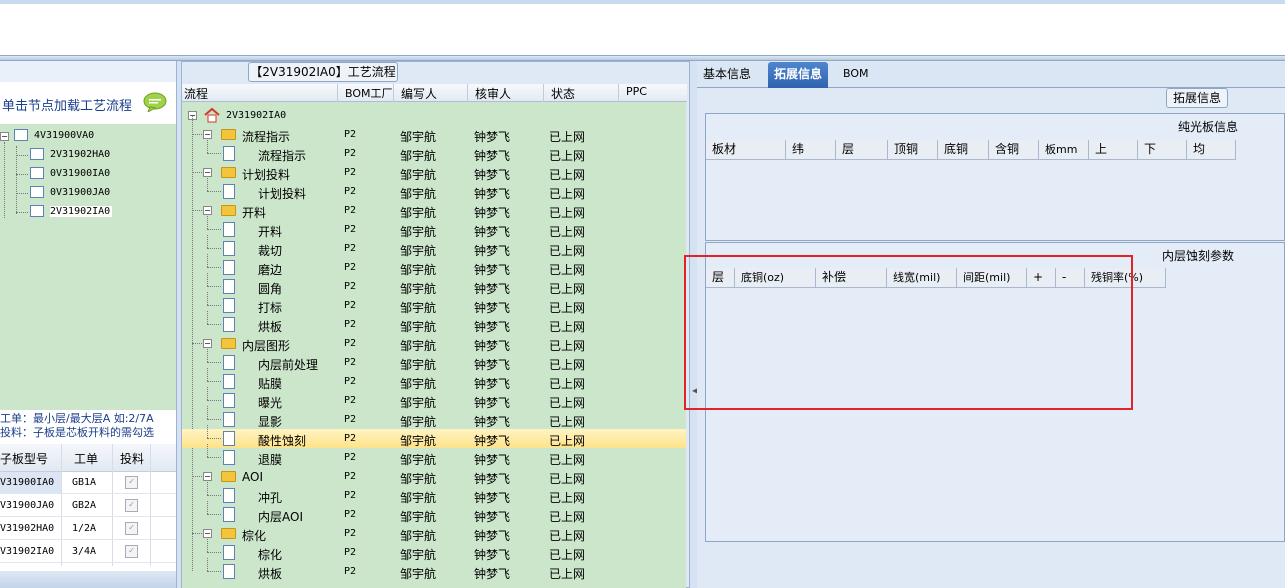 The image size is (1285, 588). I want to click on bare-board-info-title: 纯光板信息, so click(1208, 127).